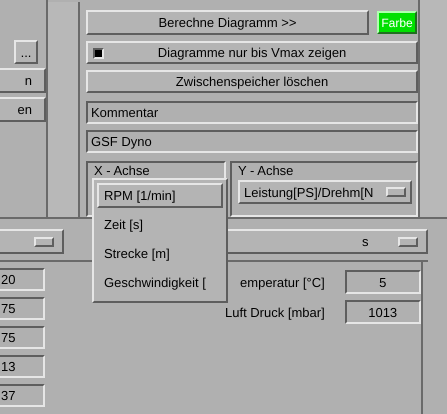 Image resolution: width=447 pixels, height=414 pixels. What do you see at coordinates (252, 52) in the screenshot?
I see `vmax-toggle: Diagramme nur bis Vmax zeigen` at bounding box center [252, 52].